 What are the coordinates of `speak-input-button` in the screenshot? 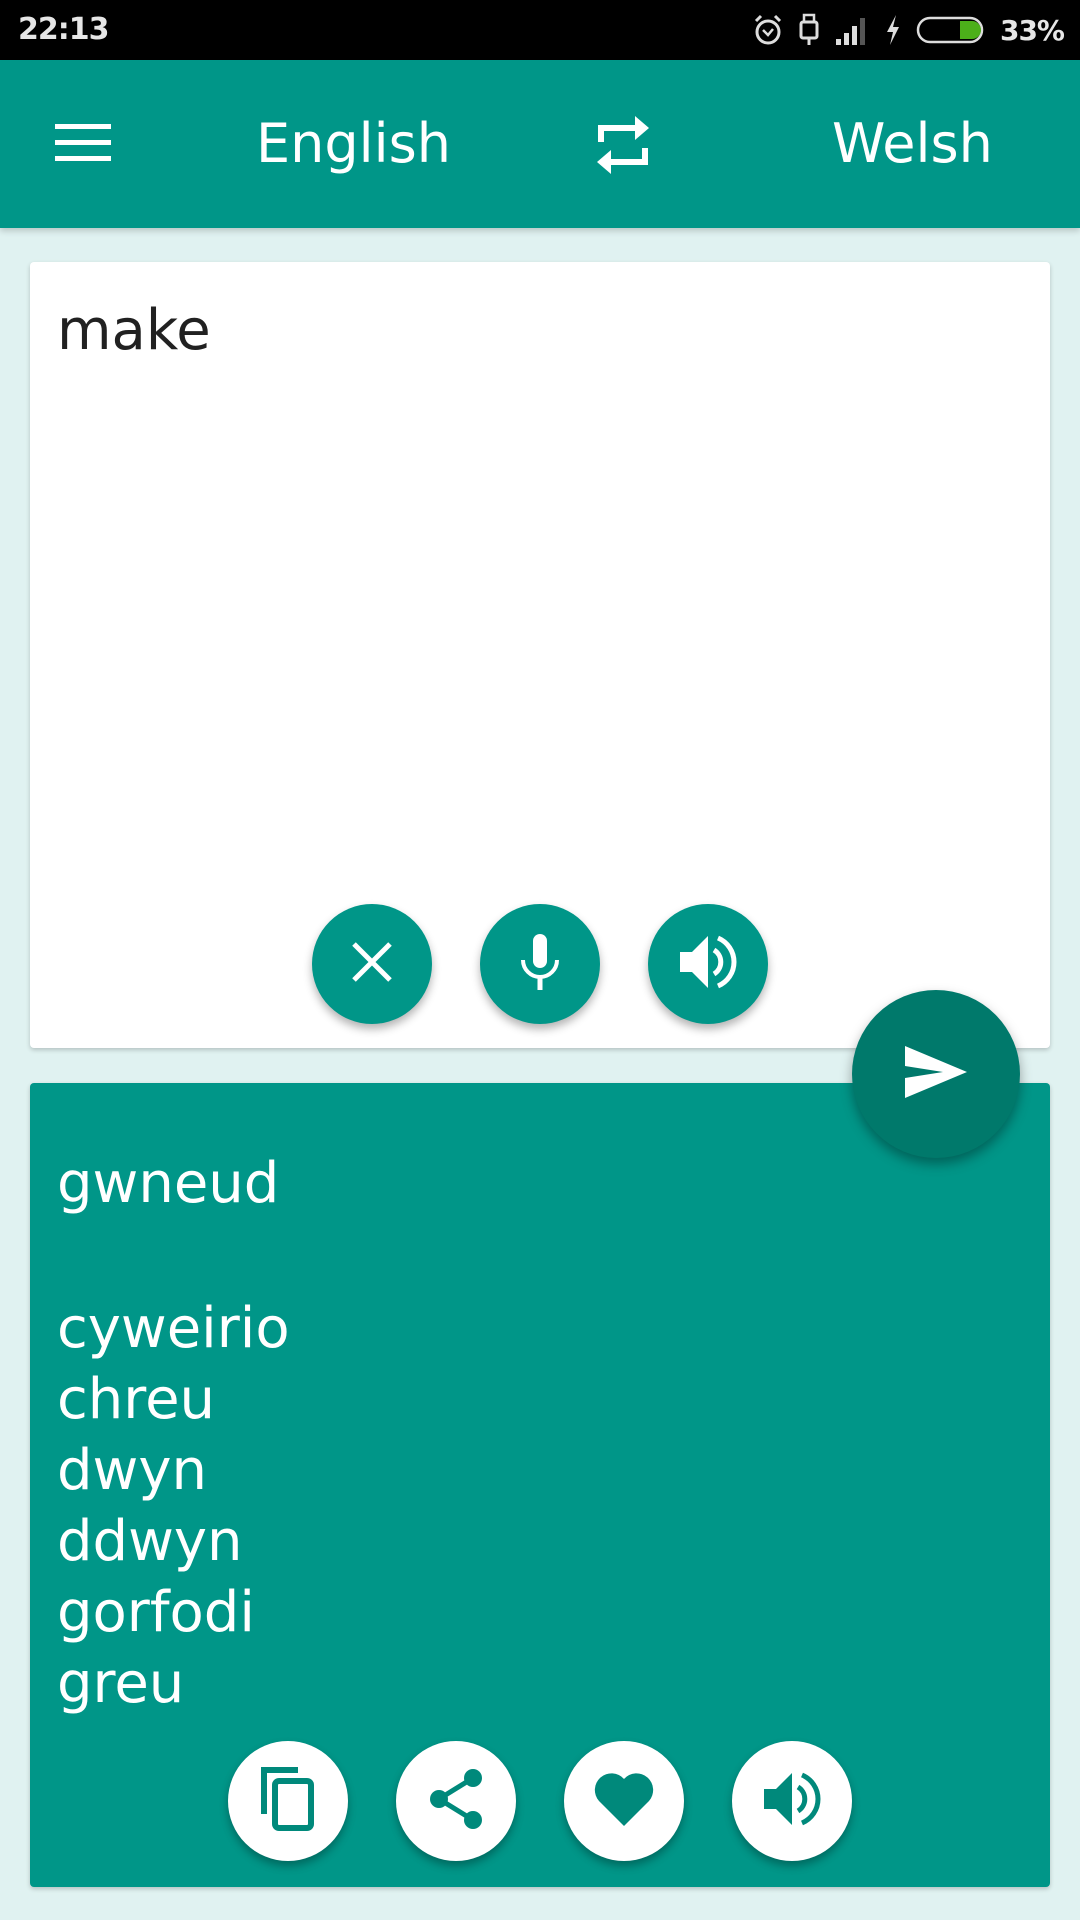 It's located at (708, 964).